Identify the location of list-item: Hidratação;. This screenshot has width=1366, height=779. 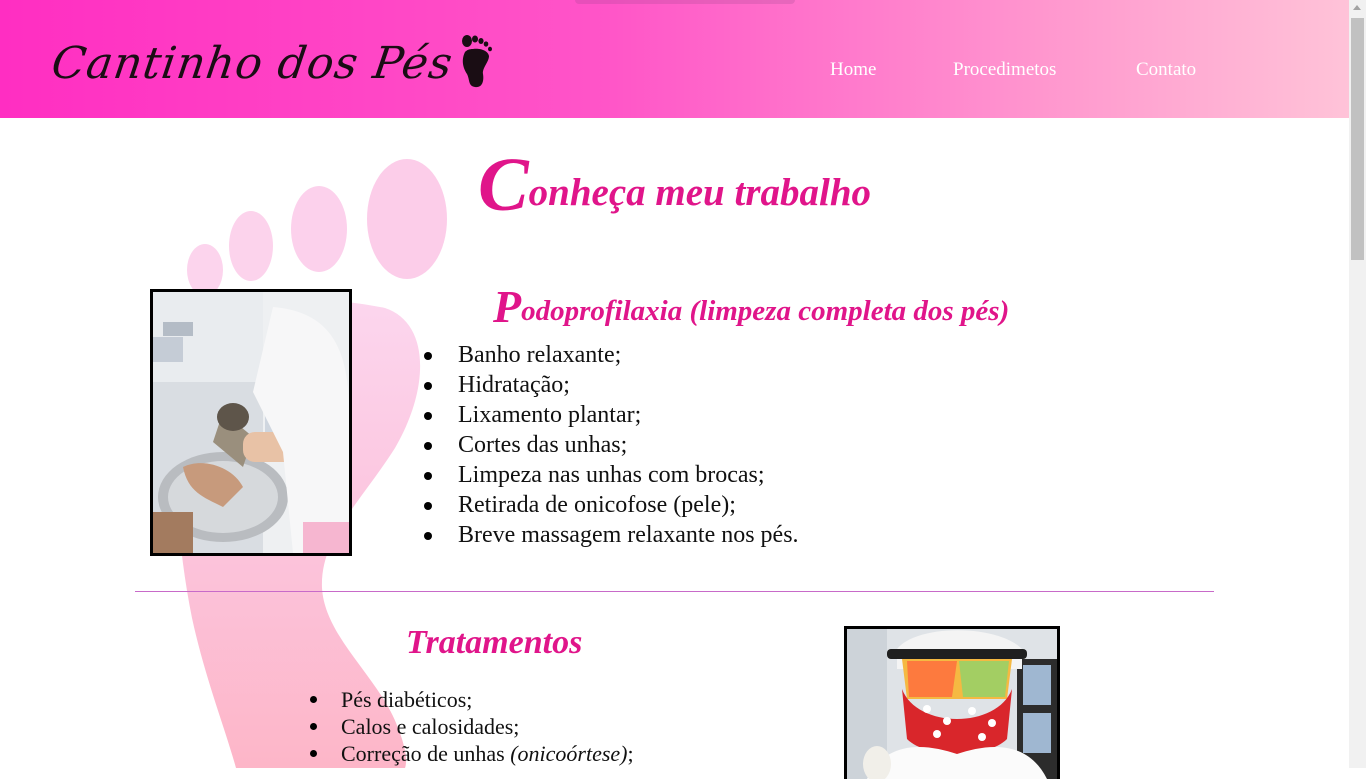
(610, 385).